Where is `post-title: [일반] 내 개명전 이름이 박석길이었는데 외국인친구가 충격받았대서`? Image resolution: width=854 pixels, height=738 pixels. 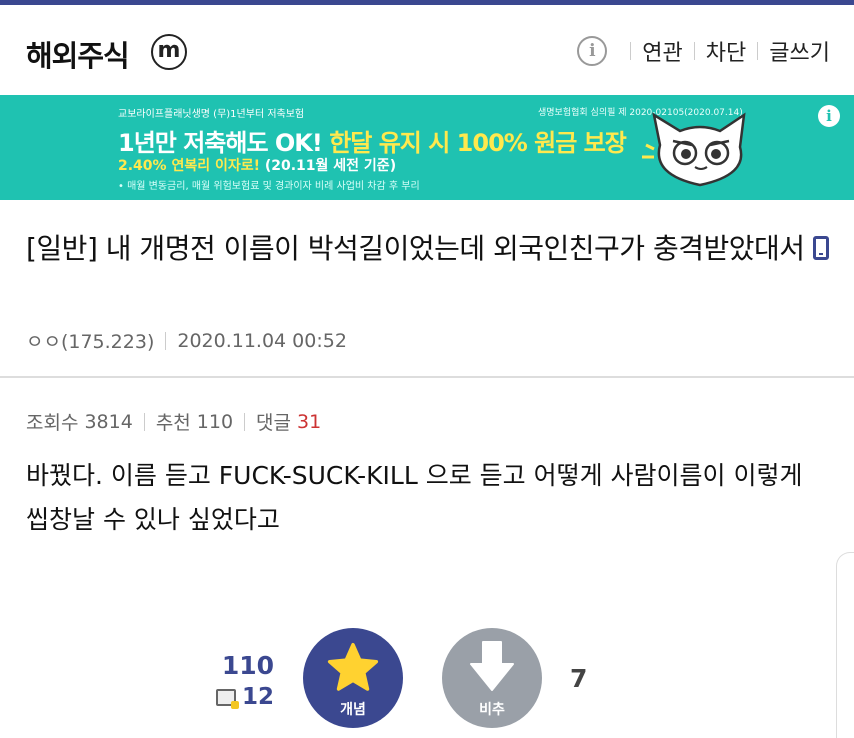 post-title: [일반] 내 개명전 이름이 박석길이었는데 외국인친구가 충격받았대서 is located at coordinates (431, 249).